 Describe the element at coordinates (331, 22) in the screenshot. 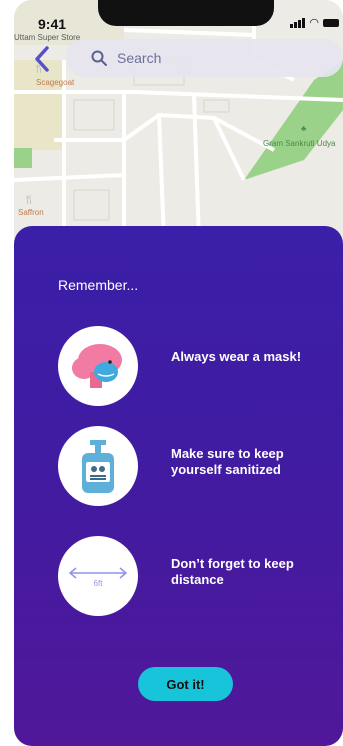

I see `battery-icon` at that location.